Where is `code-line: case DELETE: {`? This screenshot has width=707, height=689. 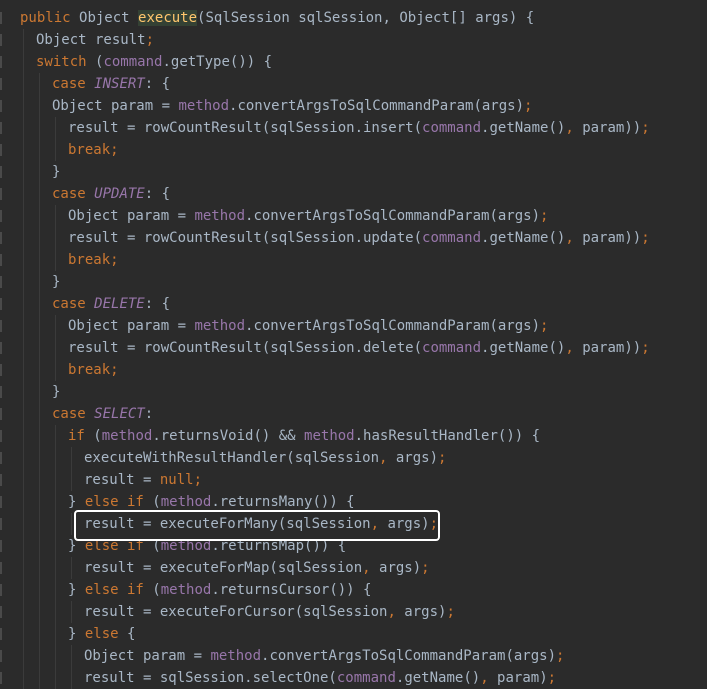
code-line: case DELETE: { is located at coordinates (353, 304).